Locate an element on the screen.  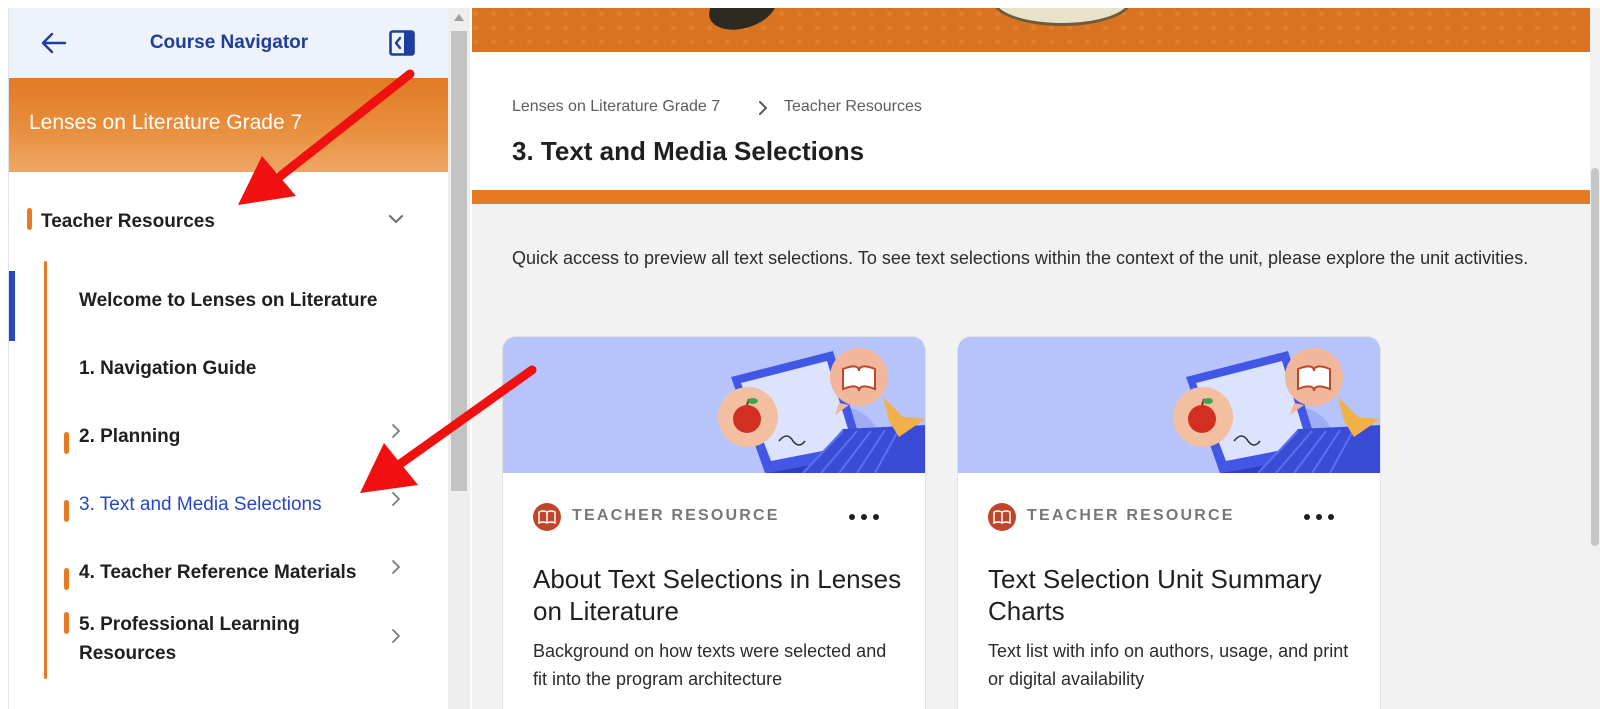
page-title: 3. Text and Media Selections is located at coordinates (688, 151).